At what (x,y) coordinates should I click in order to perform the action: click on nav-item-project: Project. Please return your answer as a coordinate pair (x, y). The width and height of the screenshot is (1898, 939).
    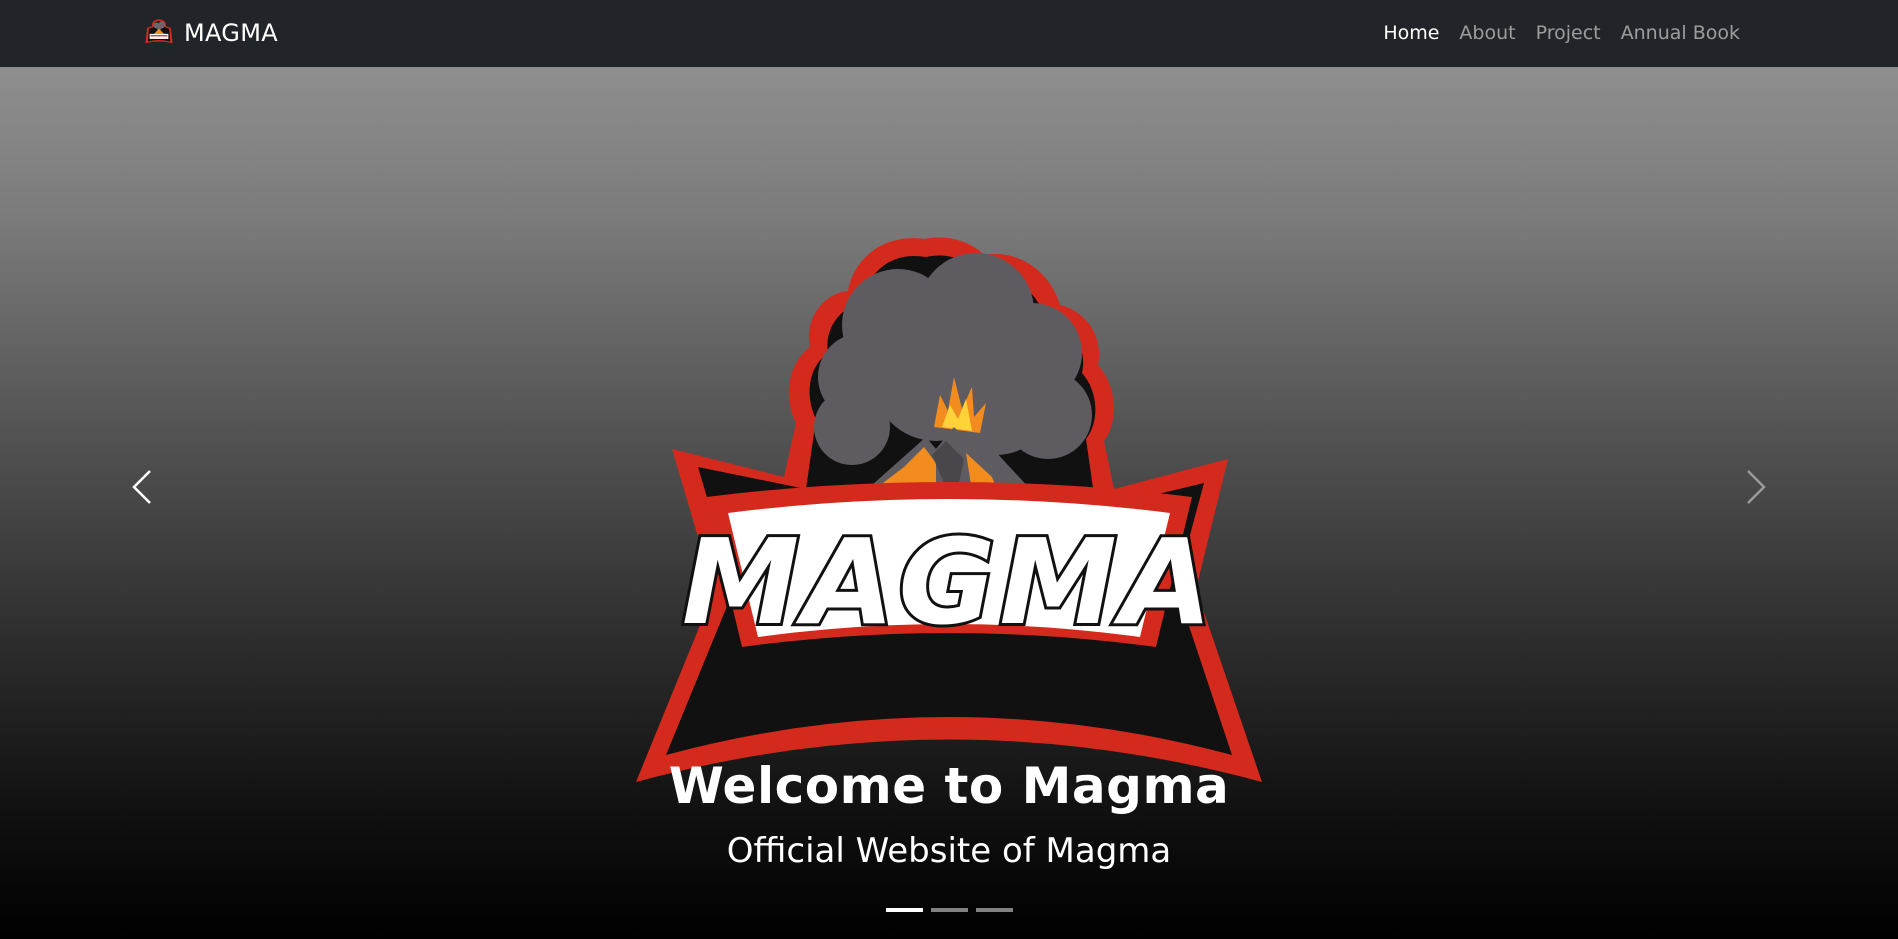
    Looking at the image, I should click on (1568, 33).